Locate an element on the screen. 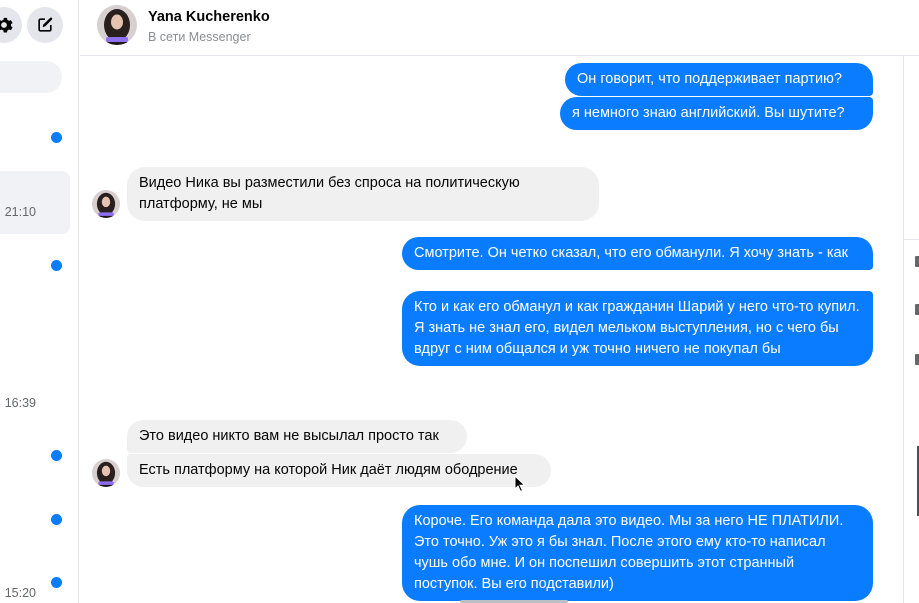 Image resolution: width=919 pixels, height=603 pixels. divider is located at coordinates (911, 239).